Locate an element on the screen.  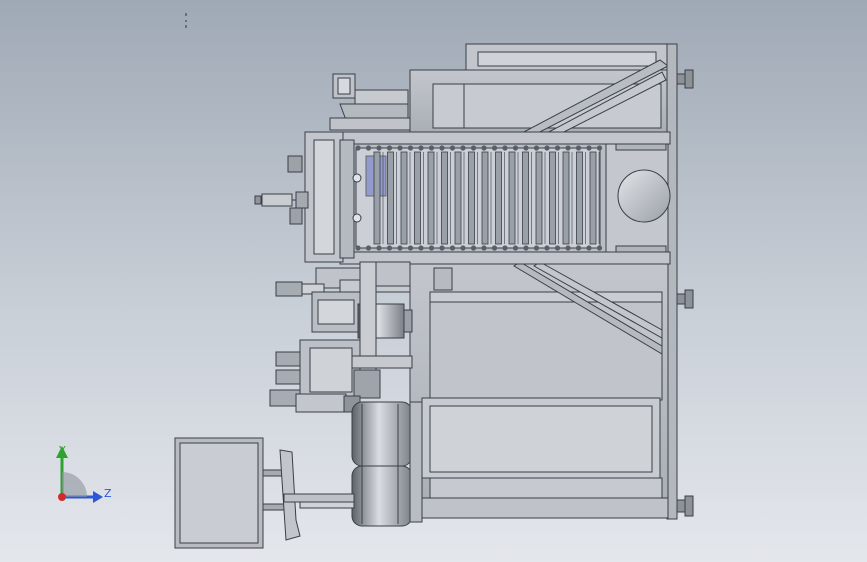
right-knob-bottom is located at coordinates (685, 506).